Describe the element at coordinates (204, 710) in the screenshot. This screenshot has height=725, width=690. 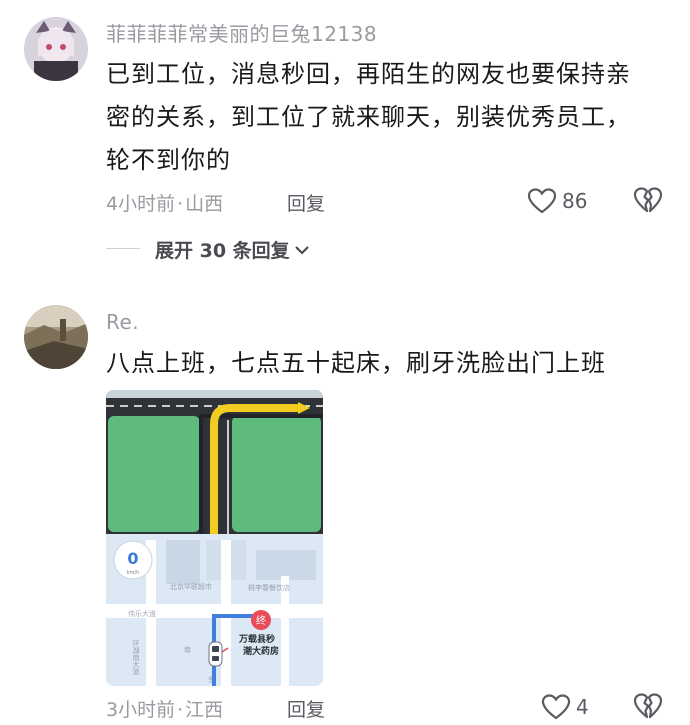
I see `location: 江西` at that location.